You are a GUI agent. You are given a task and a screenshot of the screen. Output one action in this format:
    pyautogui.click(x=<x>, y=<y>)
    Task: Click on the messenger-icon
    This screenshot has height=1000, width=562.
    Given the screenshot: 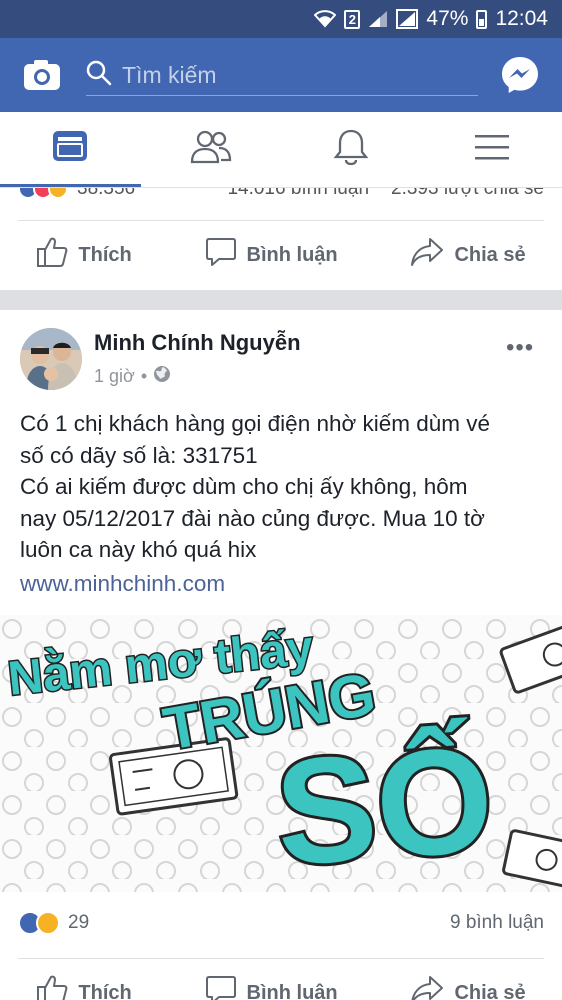 What is the action you would take?
    pyautogui.click(x=520, y=75)
    